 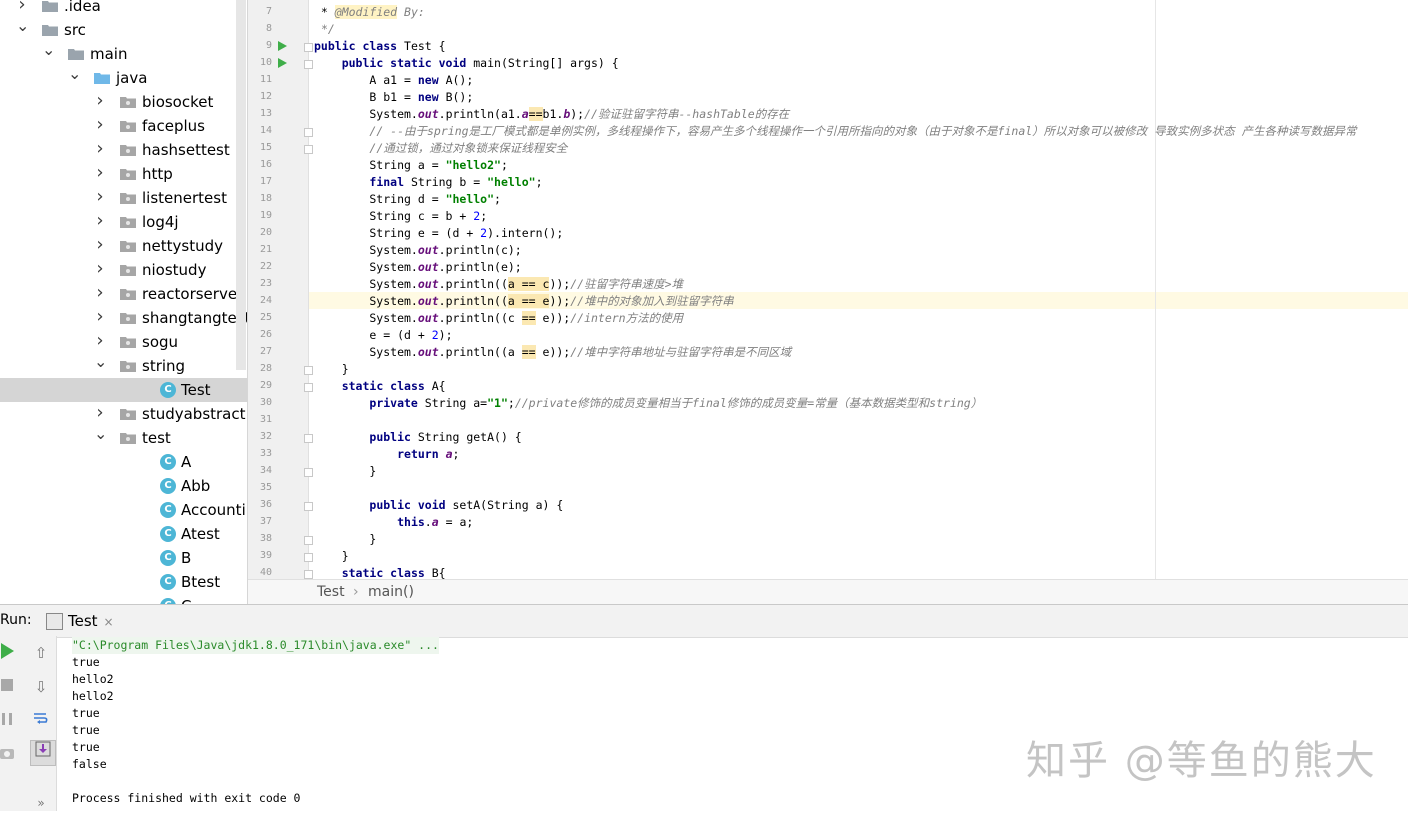 What do you see at coordinates (265, 283) in the screenshot?
I see `line-number: 23` at bounding box center [265, 283].